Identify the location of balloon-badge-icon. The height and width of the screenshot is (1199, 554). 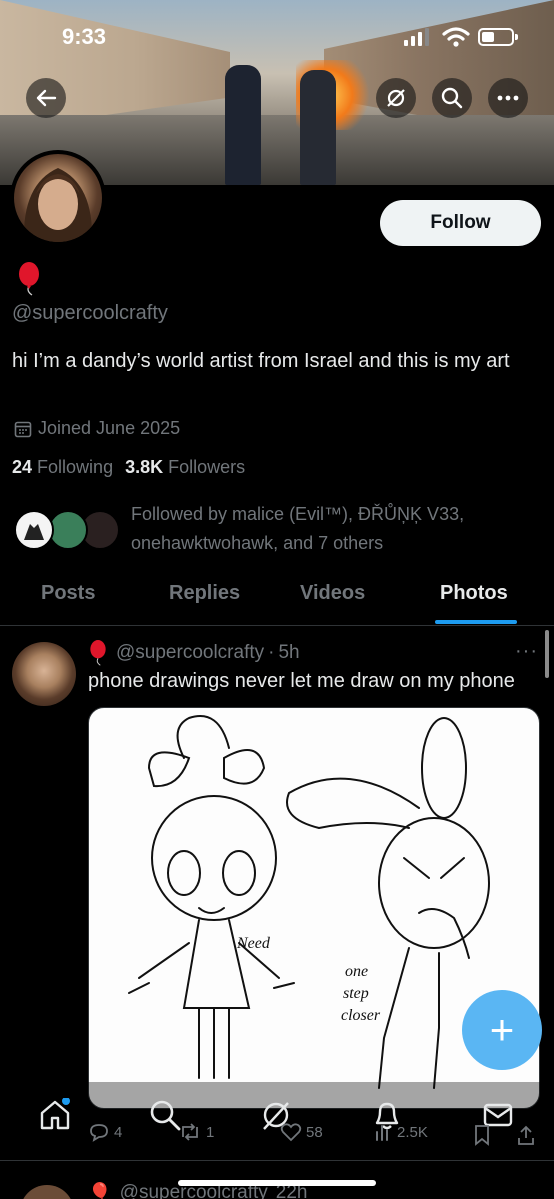
(29, 281).